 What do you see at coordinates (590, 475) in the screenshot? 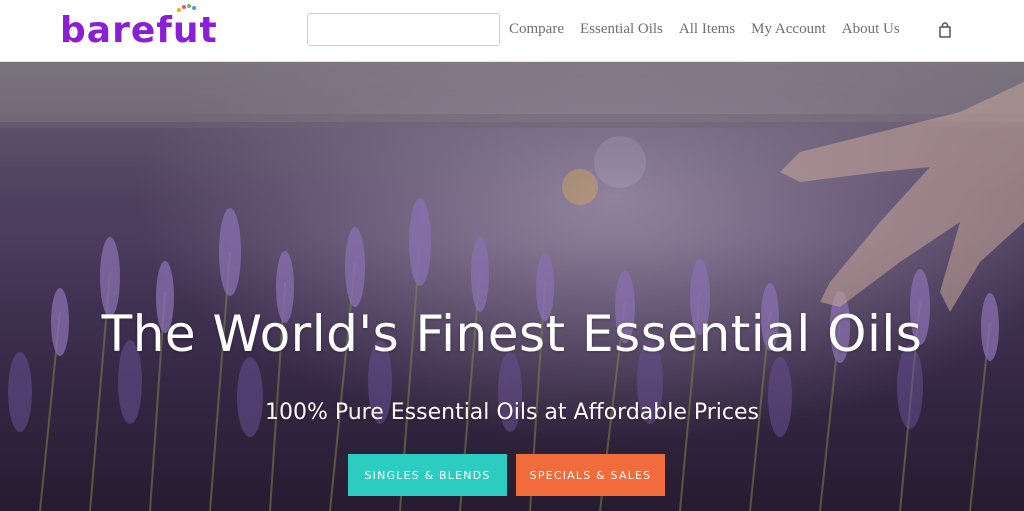
I see `specials-sales-button: SPECIALS & SALES` at bounding box center [590, 475].